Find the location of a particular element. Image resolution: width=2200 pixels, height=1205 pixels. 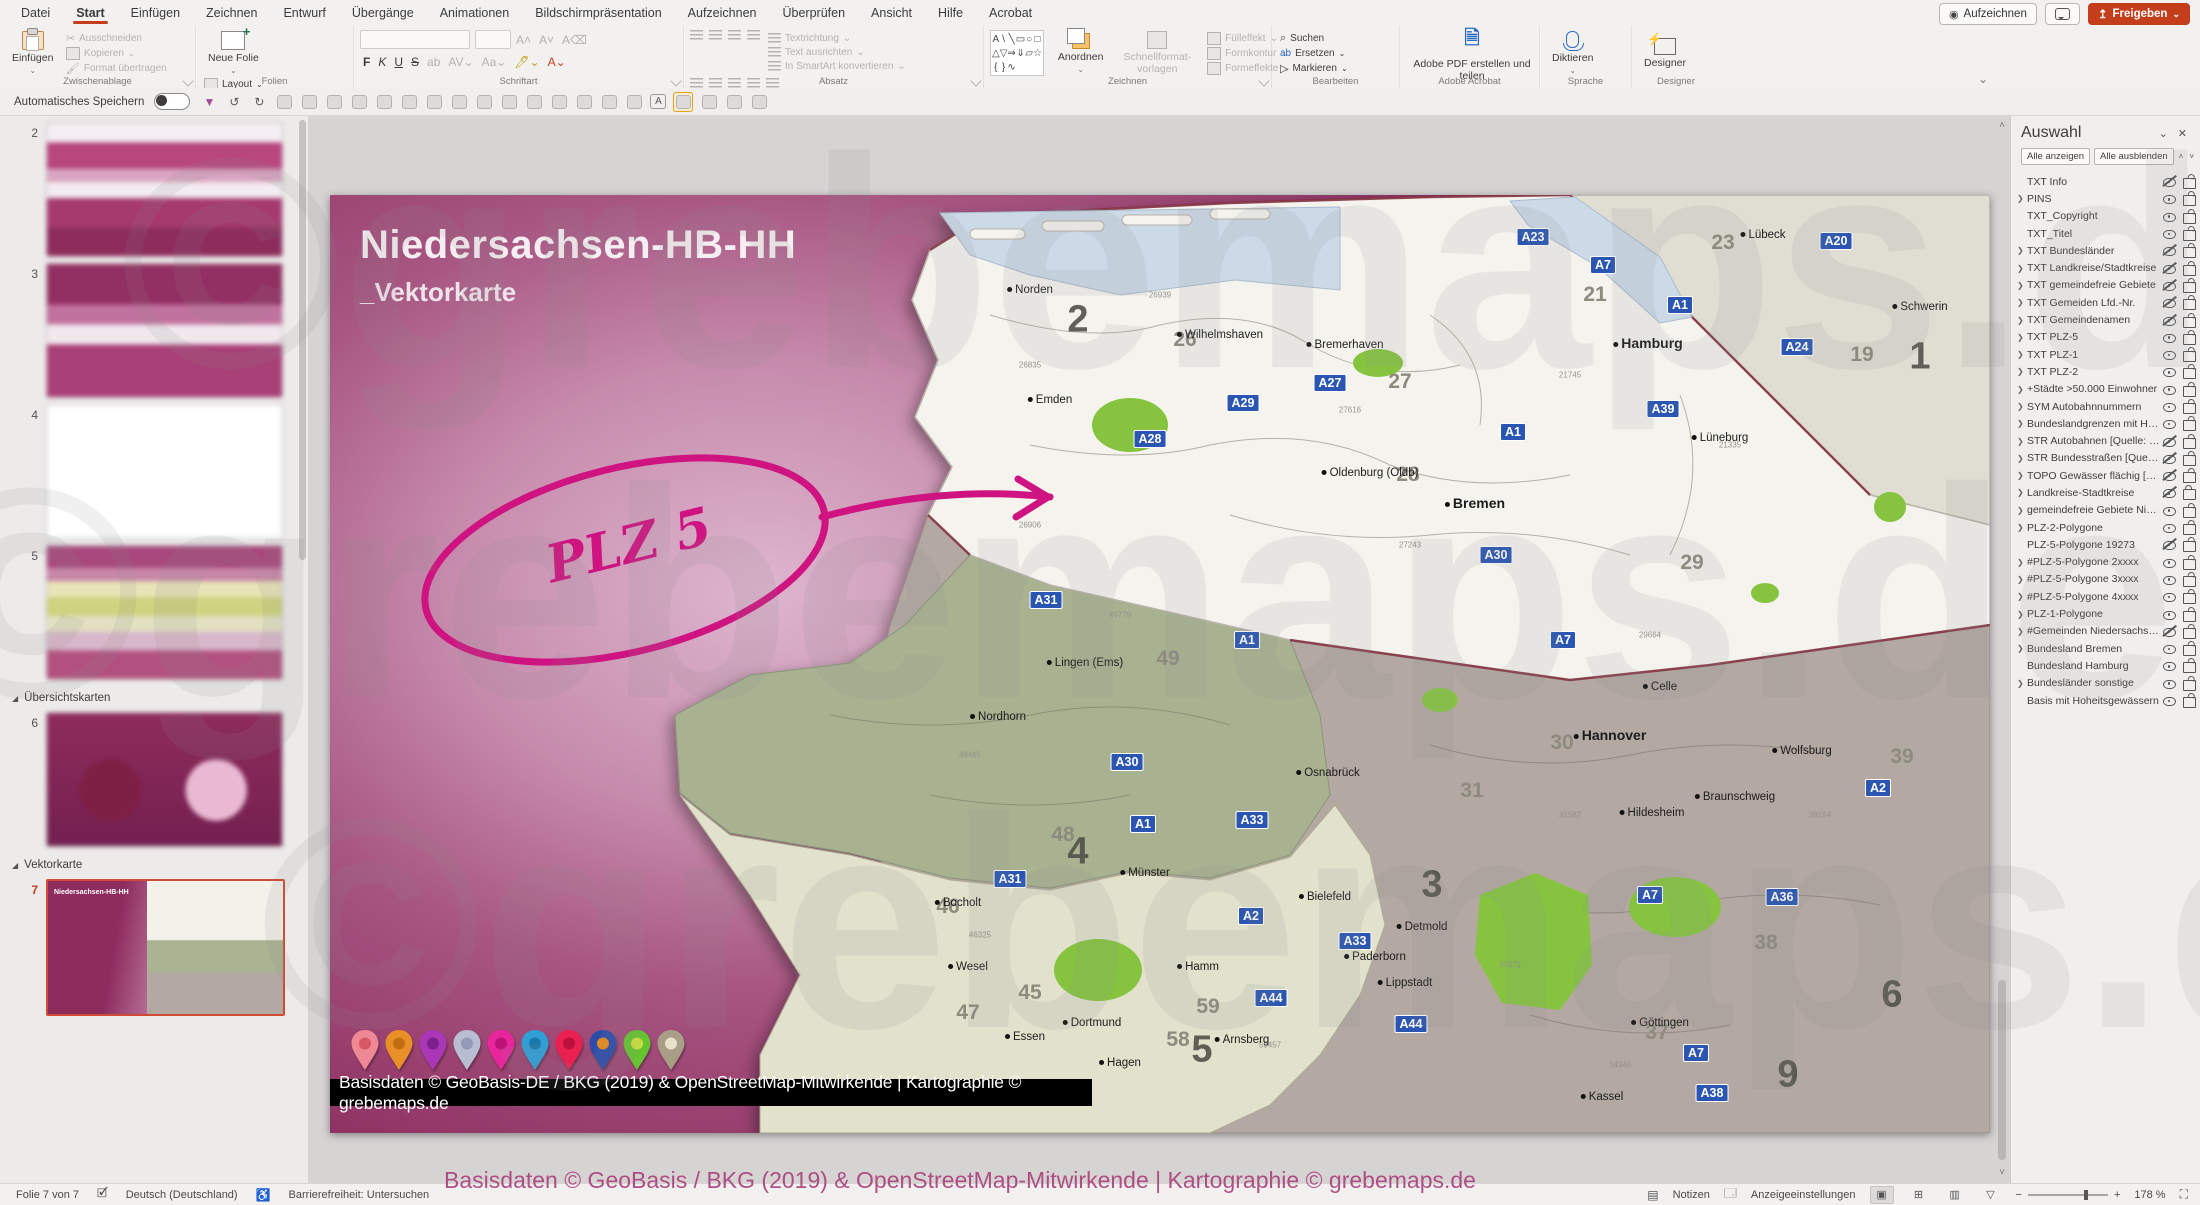

indent-decrease-icon is located at coordinates (734, 35).